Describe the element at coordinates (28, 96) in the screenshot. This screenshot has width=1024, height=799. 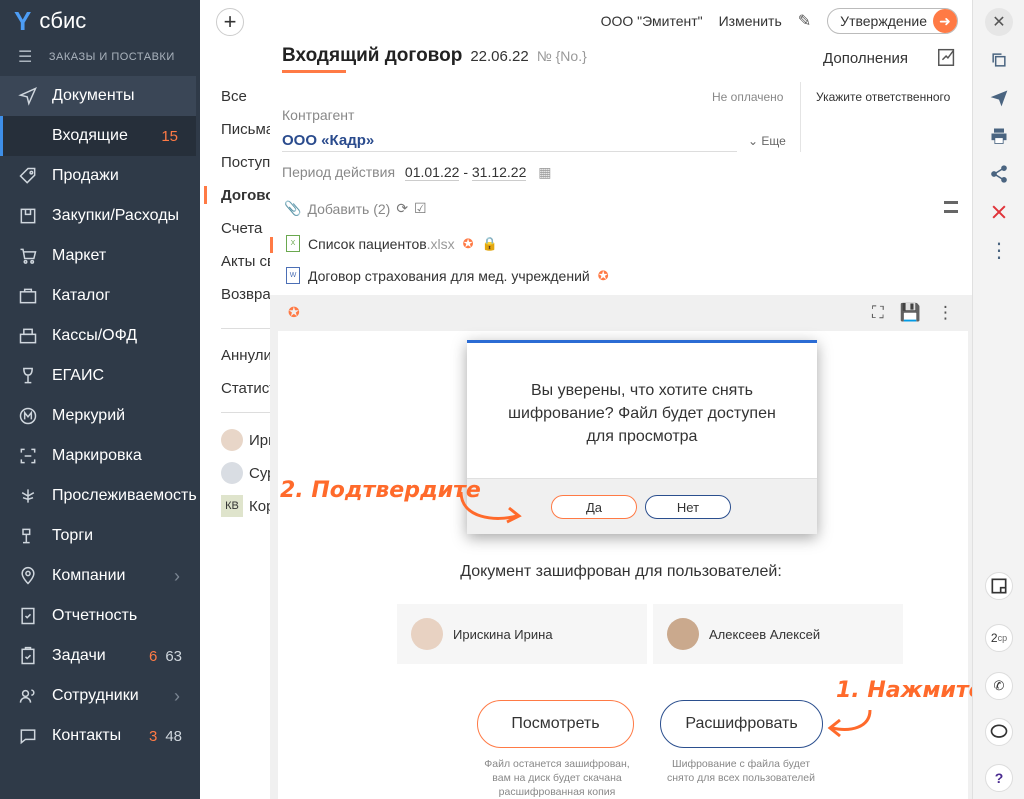
I see `paper-plane-icon` at that location.